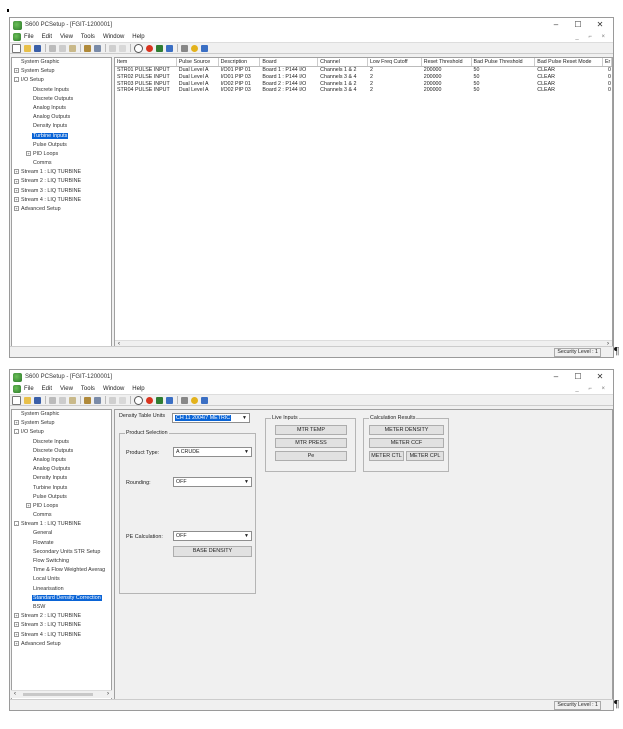  I want to click on tree-horizontal-scrollbar: ‹ ›, so click(61, 694).